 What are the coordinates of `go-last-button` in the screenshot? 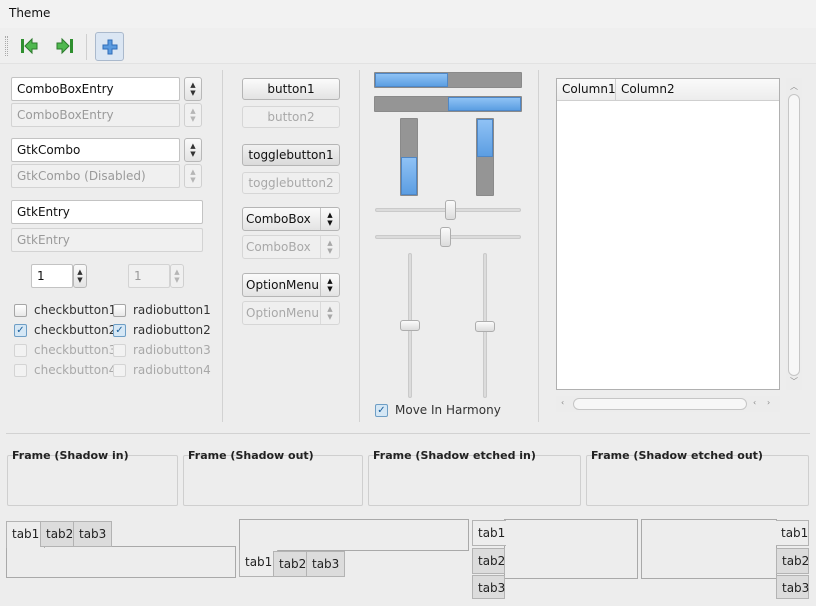 It's located at (65, 46).